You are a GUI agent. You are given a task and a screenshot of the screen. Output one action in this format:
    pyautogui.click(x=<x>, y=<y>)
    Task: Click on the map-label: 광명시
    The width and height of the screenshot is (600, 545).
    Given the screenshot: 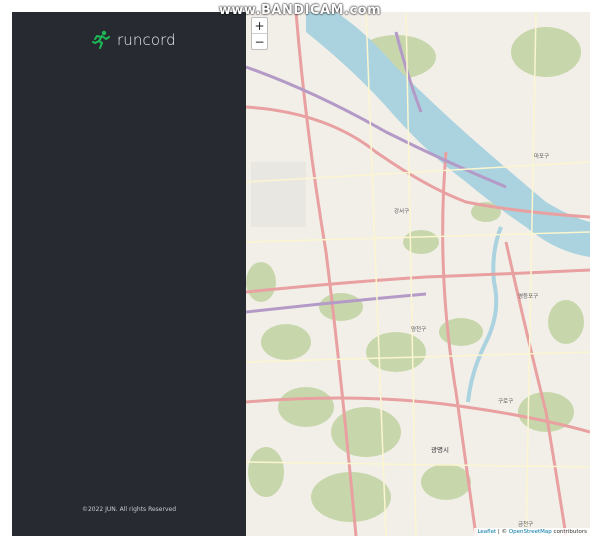 What is the action you would take?
    pyautogui.click(x=440, y=450)
    